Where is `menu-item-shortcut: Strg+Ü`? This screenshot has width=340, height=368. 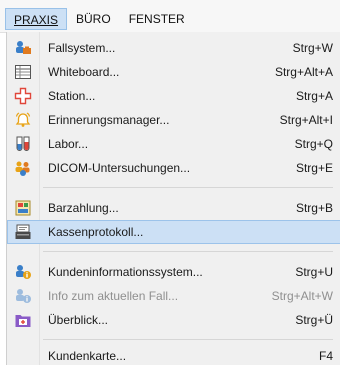 menu-item-shortcut: Strg+Ü is located at coordinates (314, 320).